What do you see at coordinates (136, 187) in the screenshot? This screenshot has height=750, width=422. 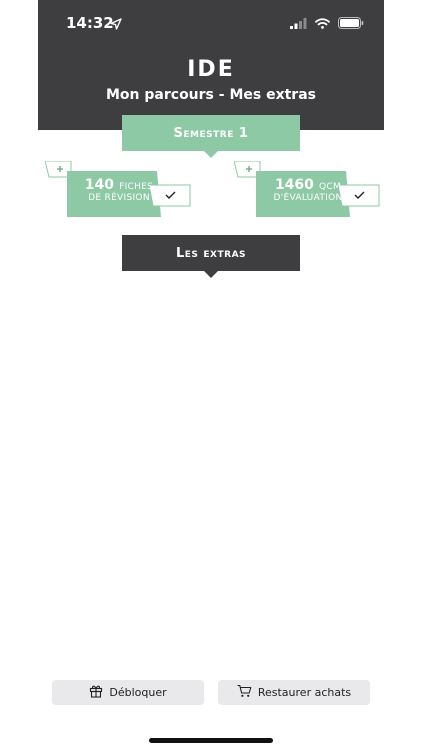 I see `stat-unit: FICHES` at bounding box center [136, 187].